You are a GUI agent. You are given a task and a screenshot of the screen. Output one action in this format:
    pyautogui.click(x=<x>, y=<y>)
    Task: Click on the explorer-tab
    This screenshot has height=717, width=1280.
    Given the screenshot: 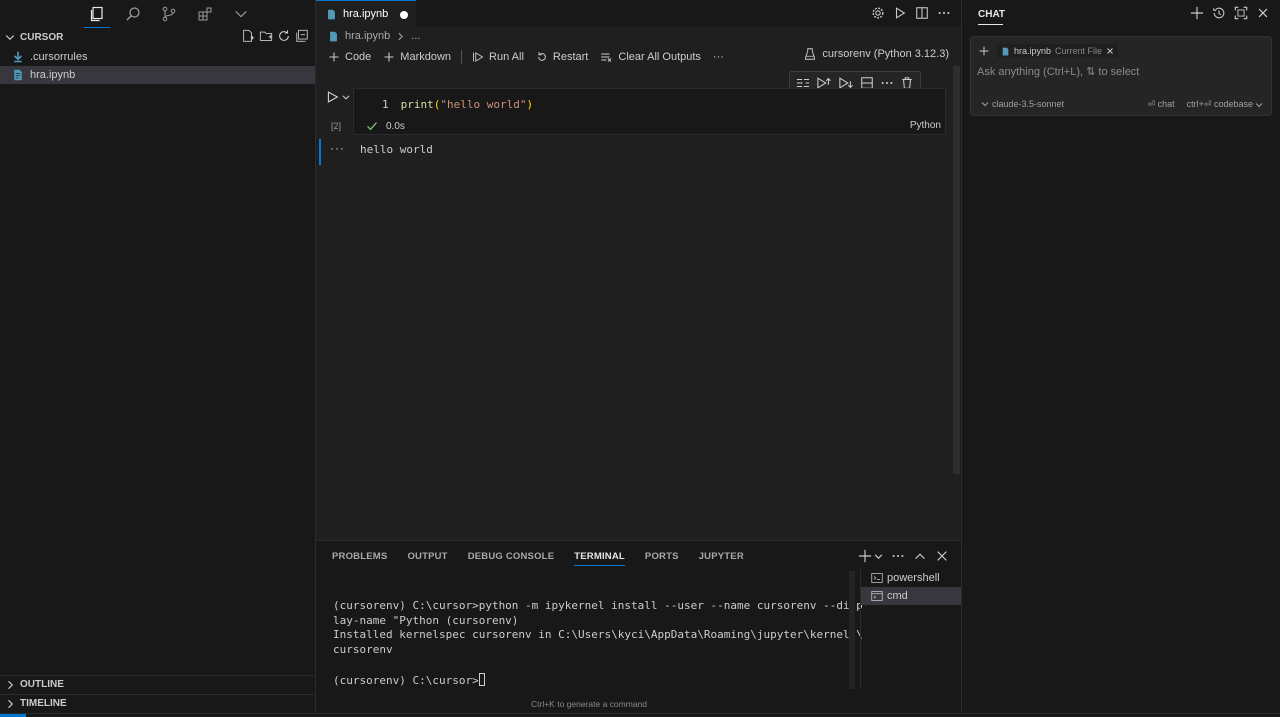 What is the action you would take?
    pyautogui.click(x=97, y=14)
    